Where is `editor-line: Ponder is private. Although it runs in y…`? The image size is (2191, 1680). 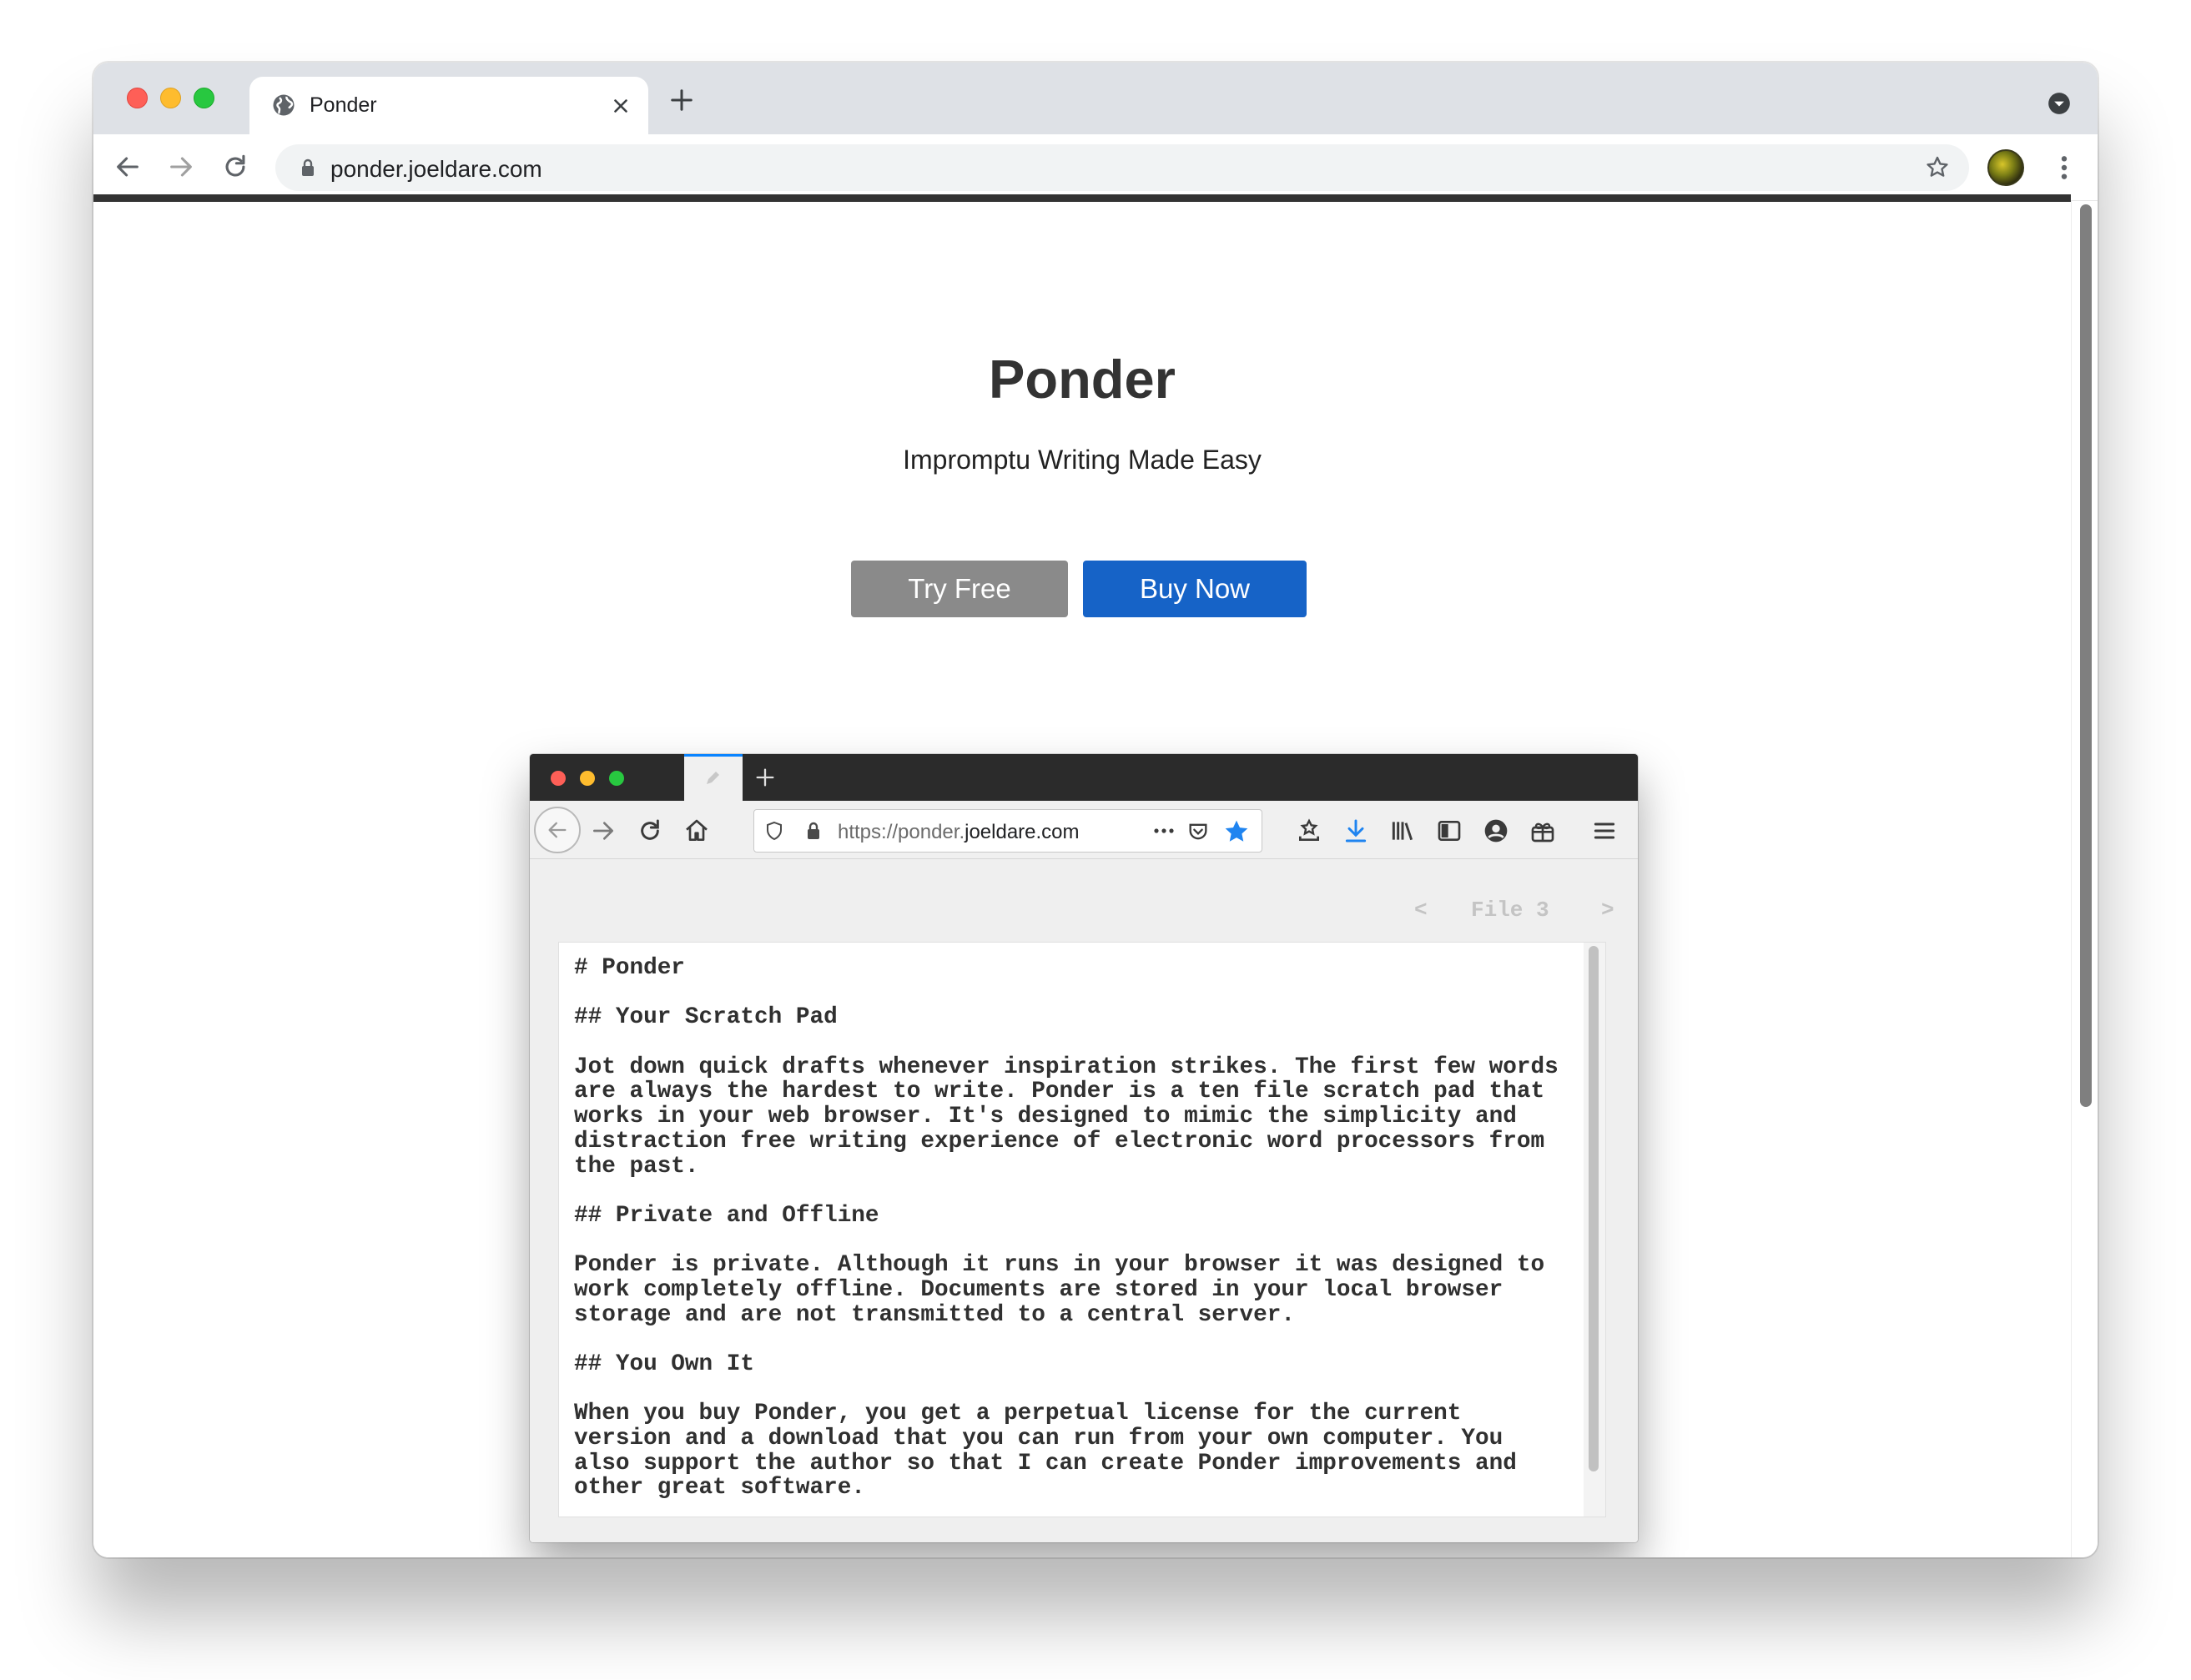
editor-line: Ponder is private. Although it runs in y… is located at coordinates (1059, 1265).